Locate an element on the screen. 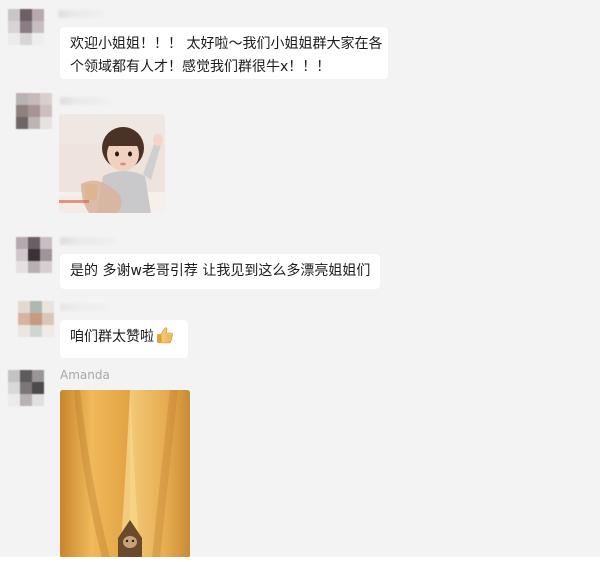 The height and width of the screenshot is (562, 600). message-bubble: 是的 多谢w老哥引荐 让我见到这么多漂亮姐姐们 is located at coordinates (220, 271).